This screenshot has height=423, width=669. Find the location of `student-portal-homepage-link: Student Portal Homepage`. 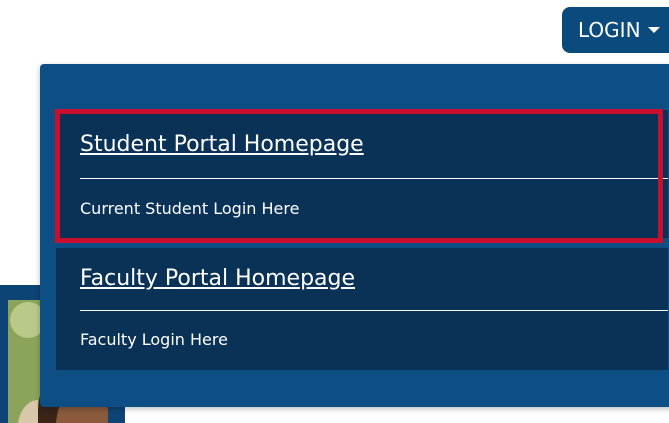

student-portal-homepage-link: Student Portal Homepage is located at coordinates (222, 144).